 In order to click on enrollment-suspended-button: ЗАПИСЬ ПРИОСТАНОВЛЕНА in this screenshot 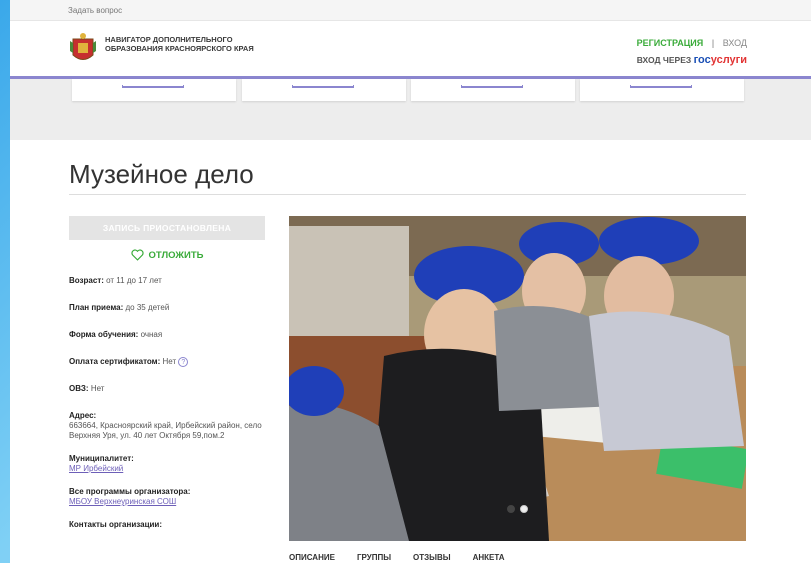, I will do `click(167, 228)`.